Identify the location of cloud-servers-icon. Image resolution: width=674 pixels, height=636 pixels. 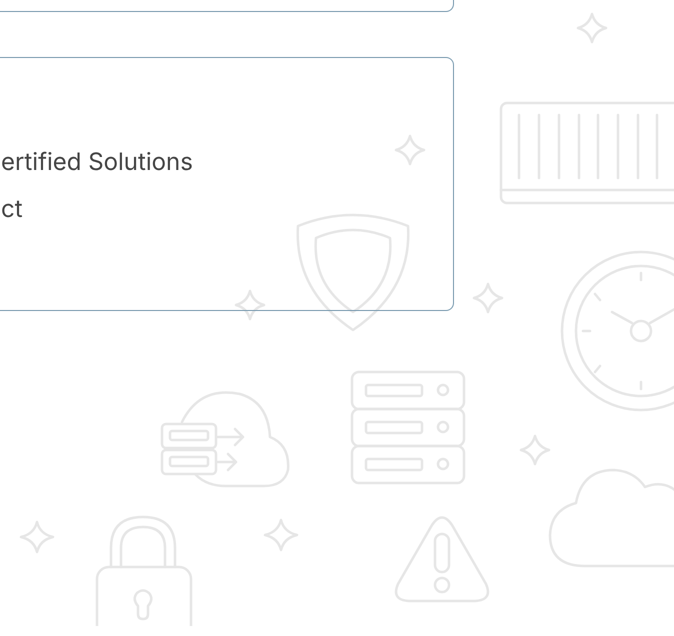
(225, 439).